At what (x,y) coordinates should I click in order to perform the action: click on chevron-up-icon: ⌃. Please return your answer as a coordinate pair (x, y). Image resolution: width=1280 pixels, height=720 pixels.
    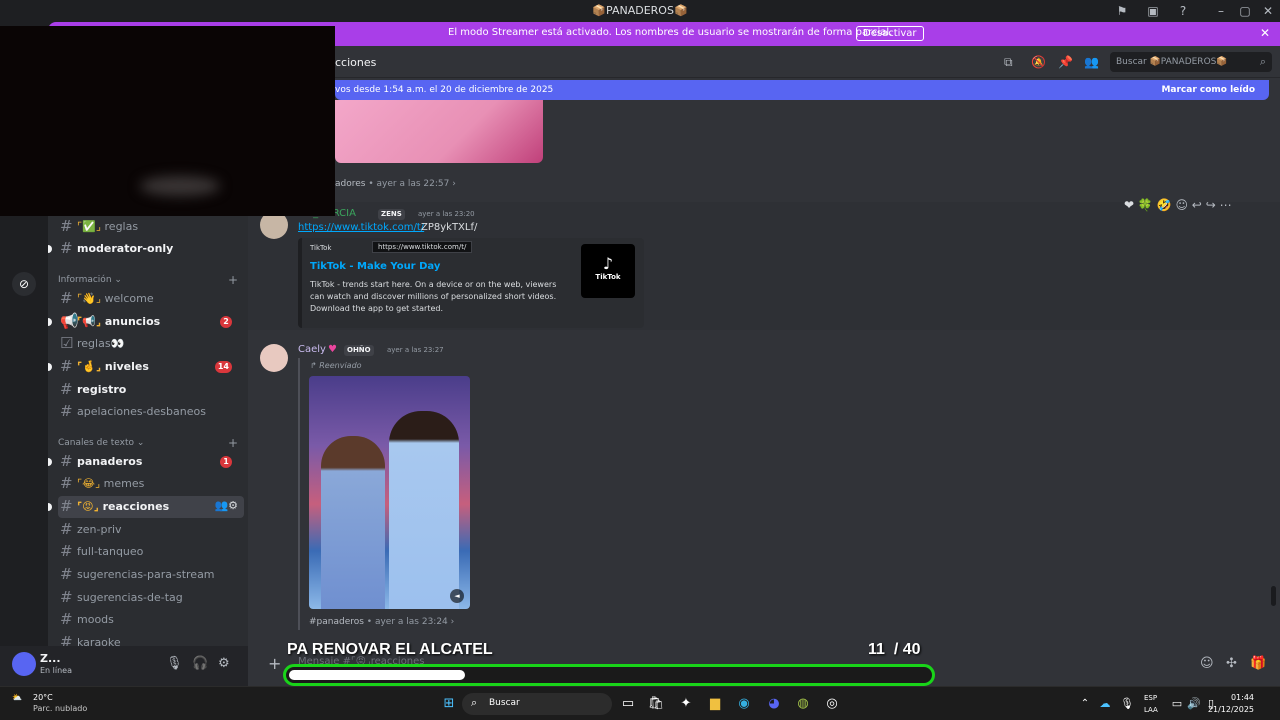
    Looking at the image, I should click on (1085, 704).